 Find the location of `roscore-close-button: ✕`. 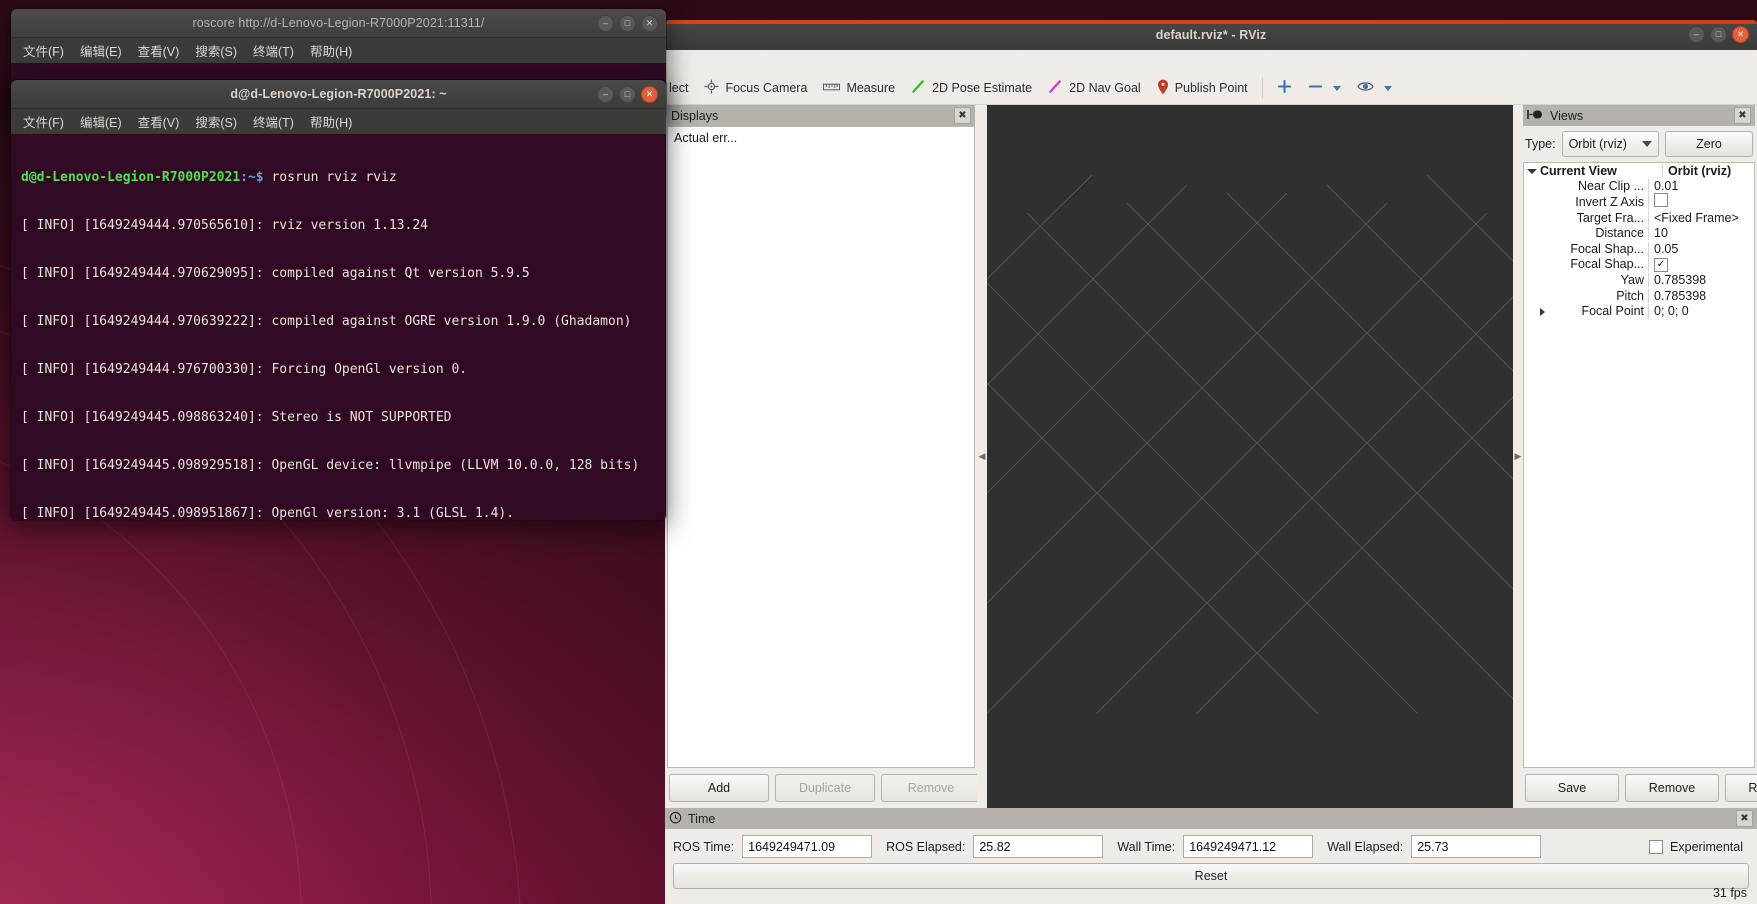

roscore-close-button: ✕ is located at coordinates (649, 23).